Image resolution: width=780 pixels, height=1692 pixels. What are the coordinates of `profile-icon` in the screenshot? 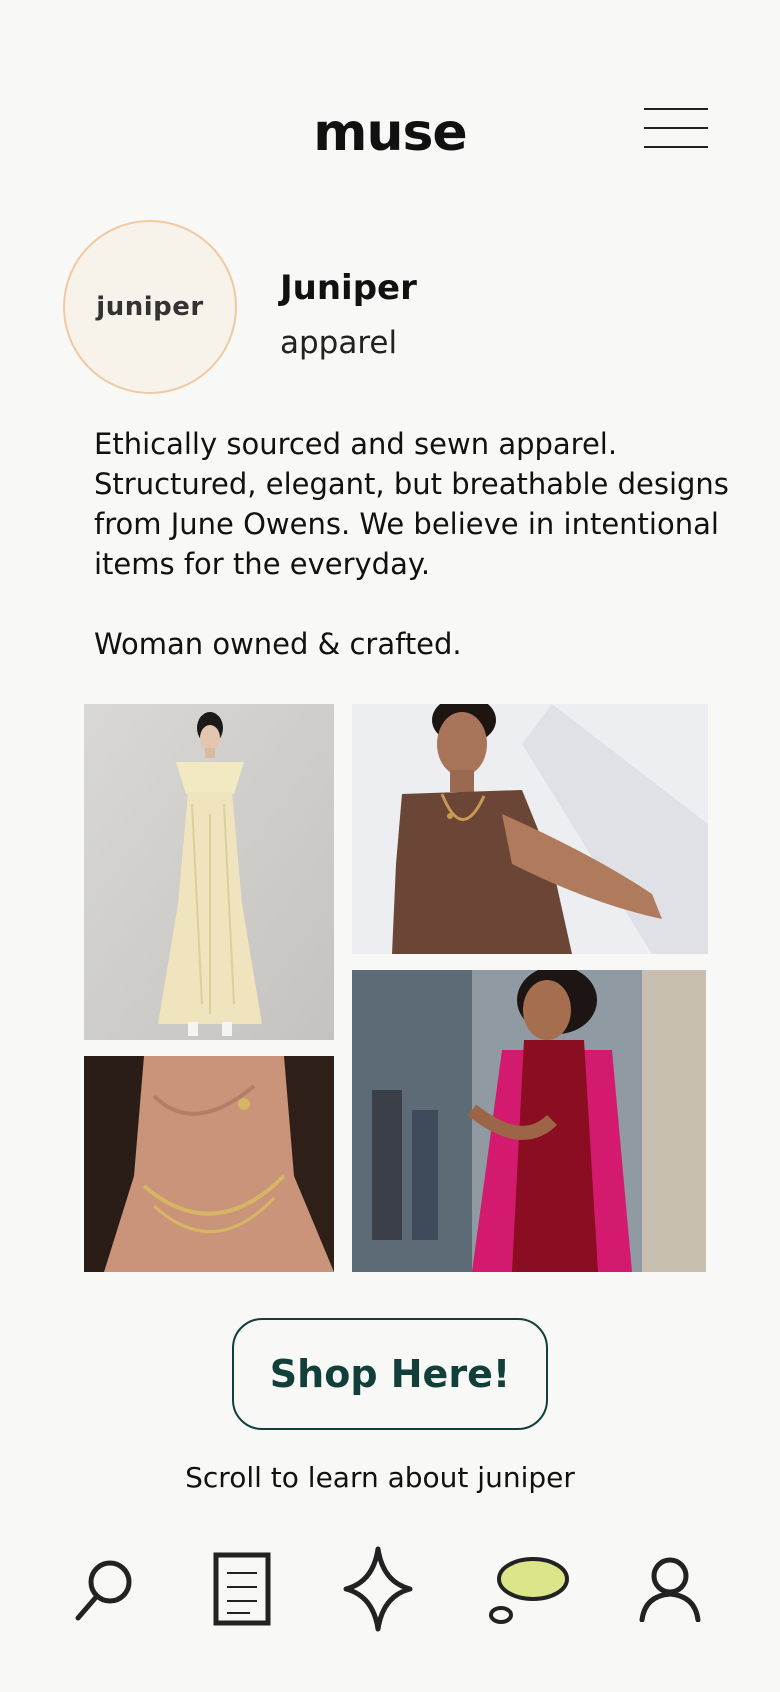 It's located at (670, 1589).